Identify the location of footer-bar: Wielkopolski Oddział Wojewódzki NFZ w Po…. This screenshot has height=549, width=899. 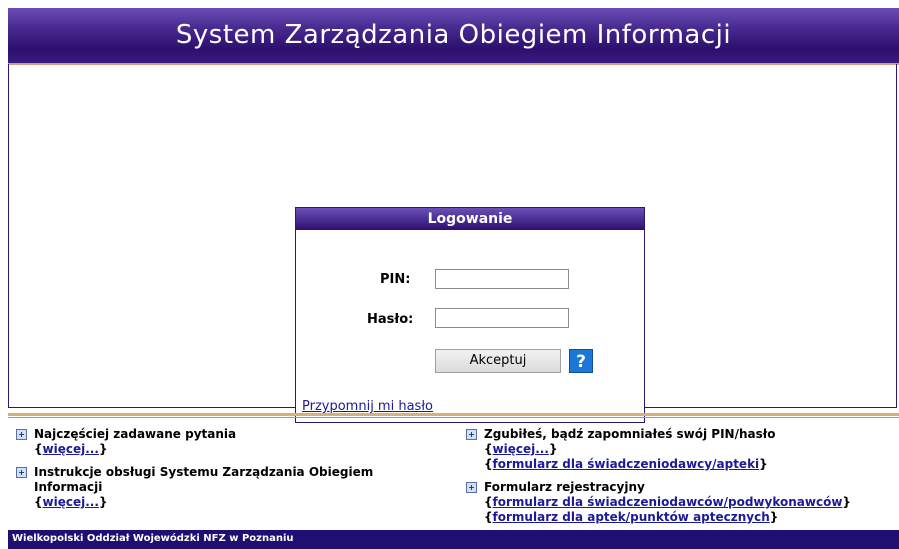
(453, 539).